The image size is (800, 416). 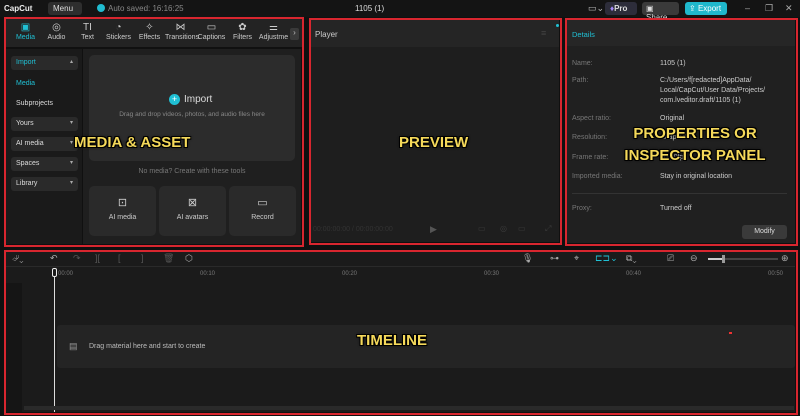 What do you see at coordinates (63, 8) in the screenshot?
I see `menu-label: Menu` at bounding box center [63, 8].